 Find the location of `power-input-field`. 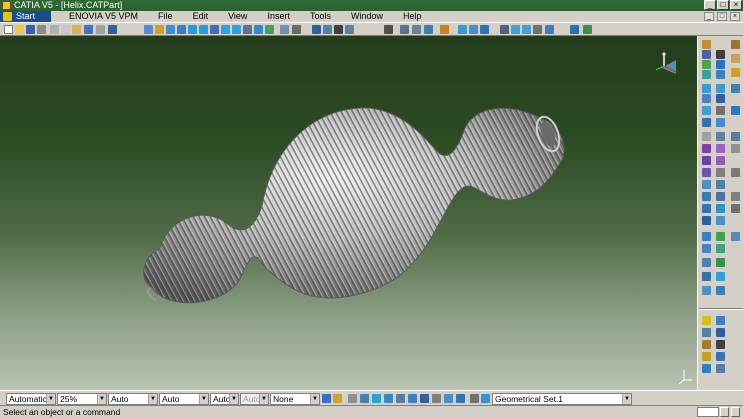

power-input-field is located at coordinates (708, 412).